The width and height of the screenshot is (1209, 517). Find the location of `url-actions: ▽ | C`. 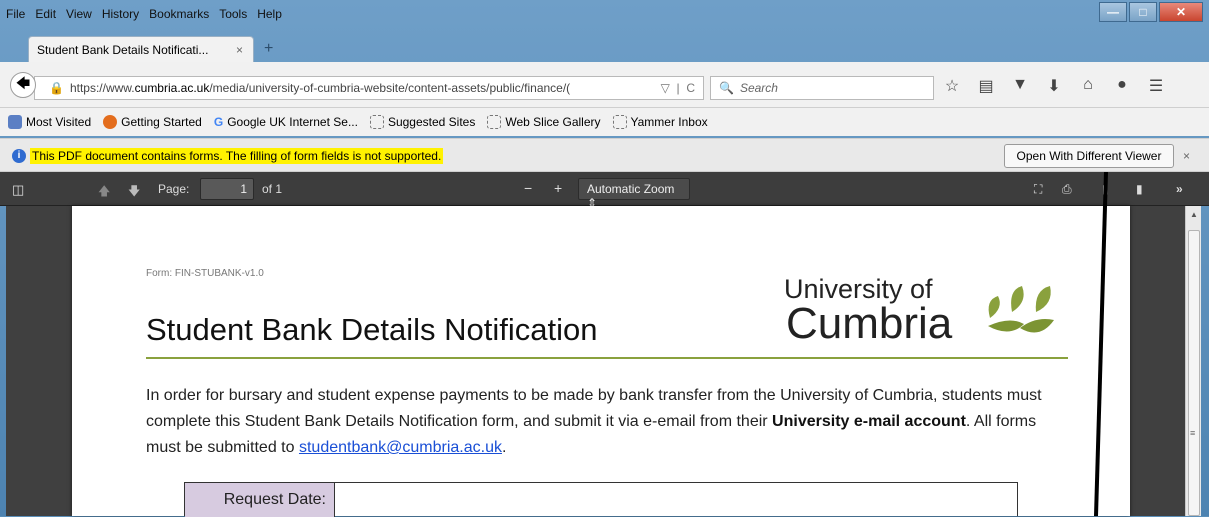

url-actions: ▽ | C is located at coordinates (677, 88).